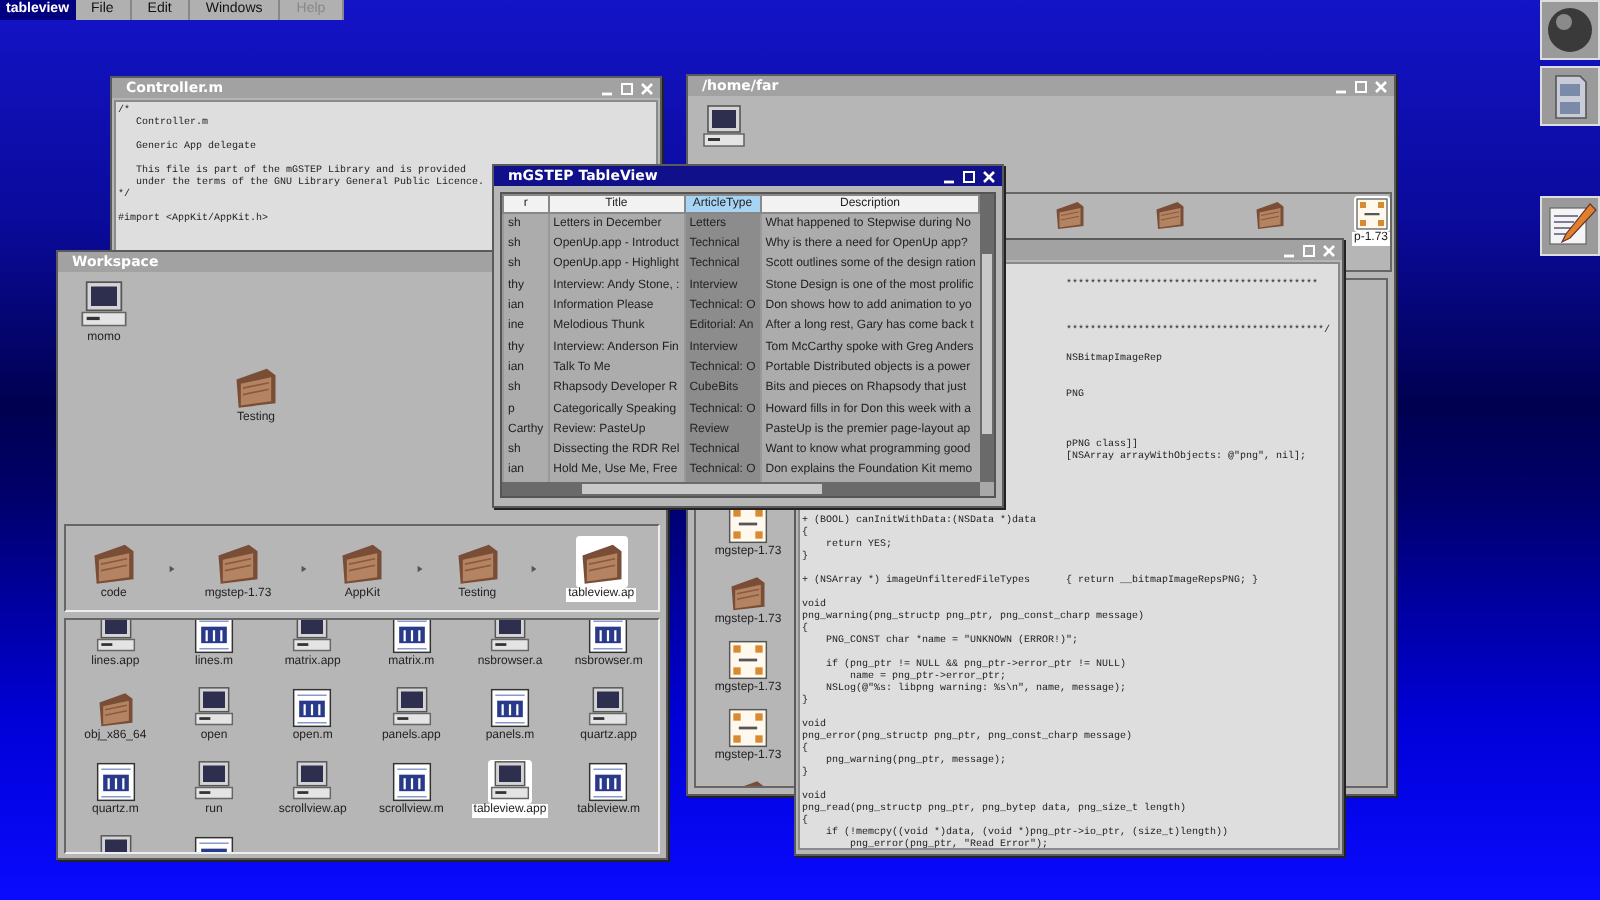 Image resolution: width=1600 pixels, height=900 pixels. I want to click on pencil-icon, so click(1570, 226).